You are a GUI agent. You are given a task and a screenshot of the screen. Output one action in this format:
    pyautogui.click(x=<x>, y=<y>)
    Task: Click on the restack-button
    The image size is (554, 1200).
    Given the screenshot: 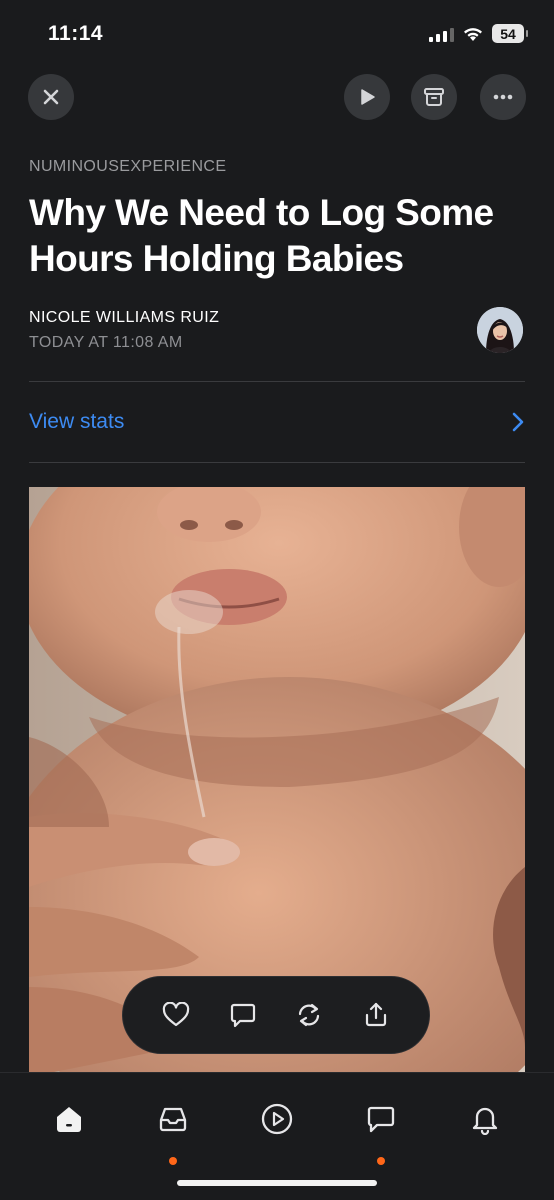 What is the action you would take?
    pyautogui.click(x=309, y=1015)
    